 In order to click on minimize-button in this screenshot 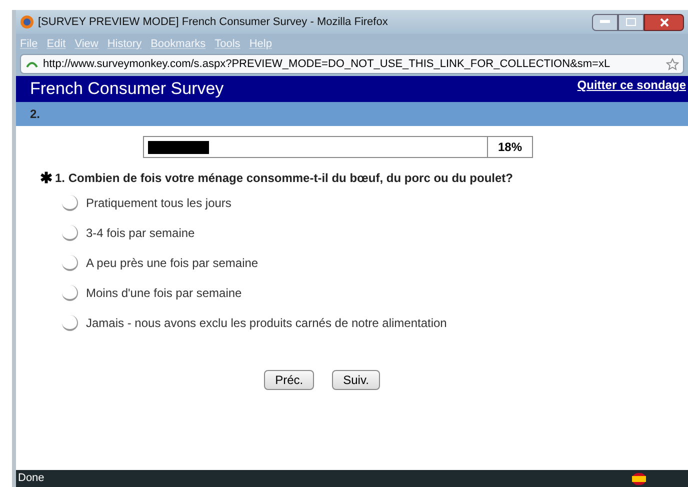, I will do `click(605, 22)`.